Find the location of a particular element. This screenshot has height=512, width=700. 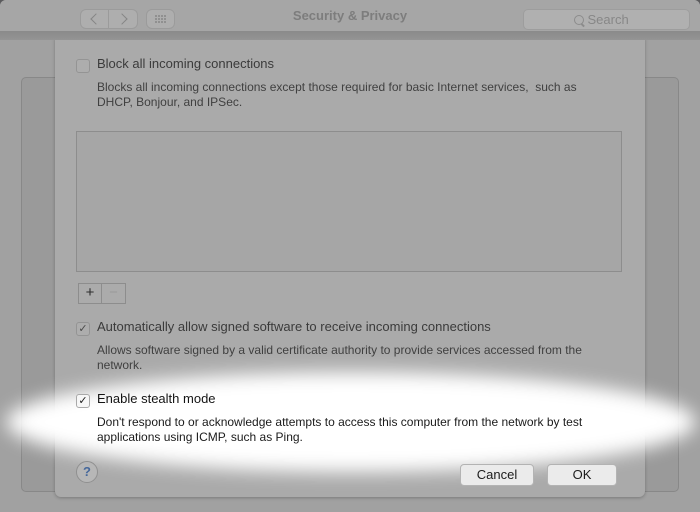

stealth-mode-desc-line2: applications using ICMP, such as Ping. is located at coordinates (200, 437).